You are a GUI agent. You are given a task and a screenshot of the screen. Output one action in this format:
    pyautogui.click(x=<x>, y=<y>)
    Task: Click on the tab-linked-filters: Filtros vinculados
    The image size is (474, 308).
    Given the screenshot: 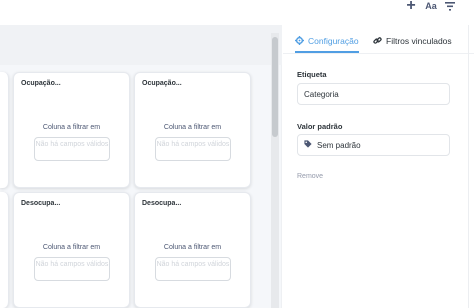 What is the action you would take?
    pyautogui.click(x=412, y=41)
    